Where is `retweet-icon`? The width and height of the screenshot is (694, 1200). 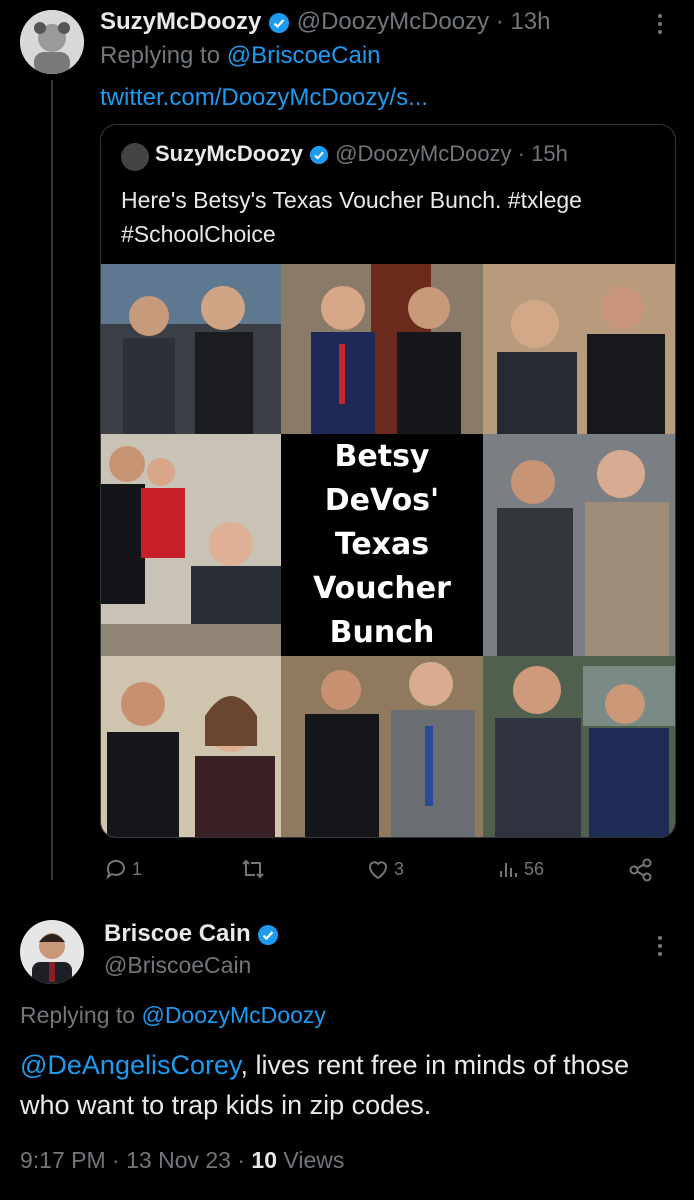
retweet-icon is located at coordinates (253, 869).